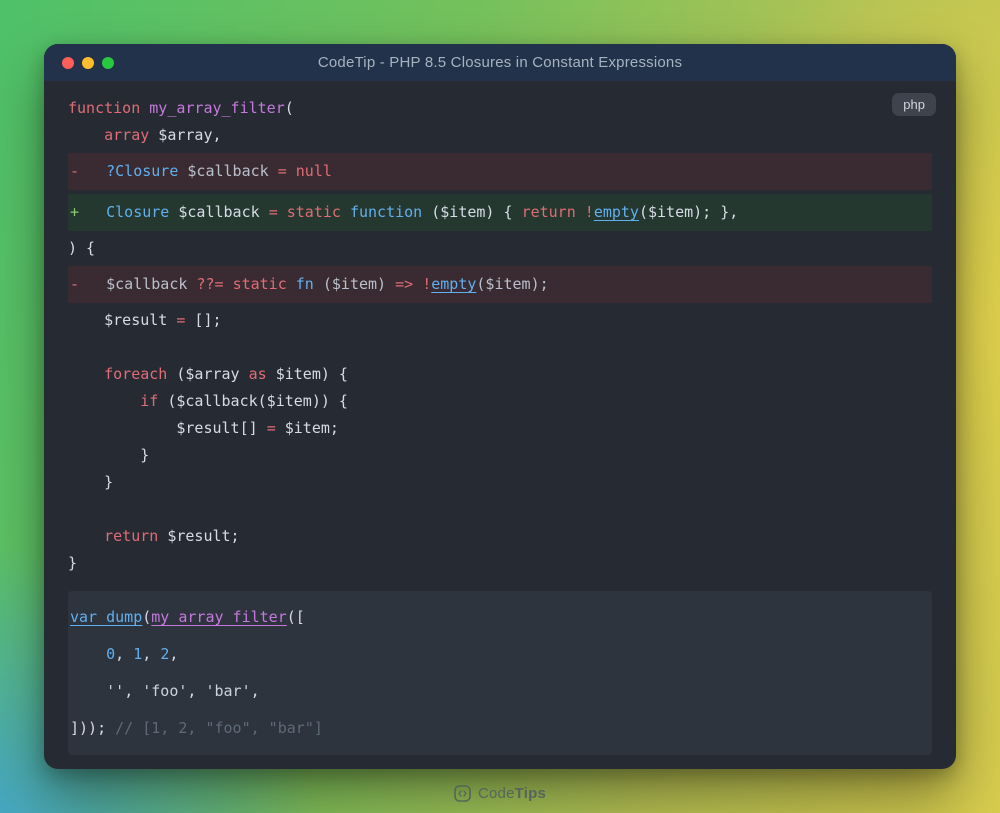 The image size is (1000, 813). What do you see at coordinates (82, 248) in the screenshot?
I see `code-line: ) {` at bounding box center [82, 248].